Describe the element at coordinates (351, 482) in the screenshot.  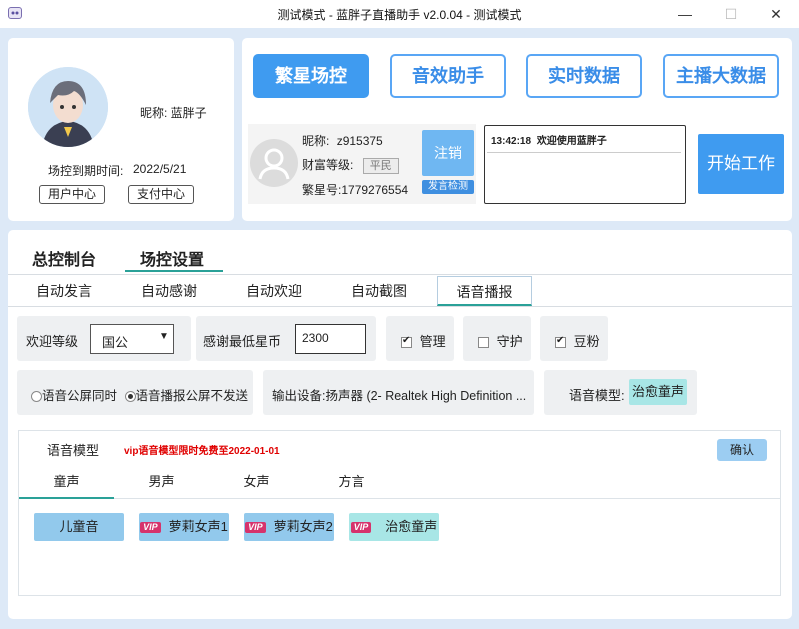
I see `voice-tab-dialect: 方言` at that location.